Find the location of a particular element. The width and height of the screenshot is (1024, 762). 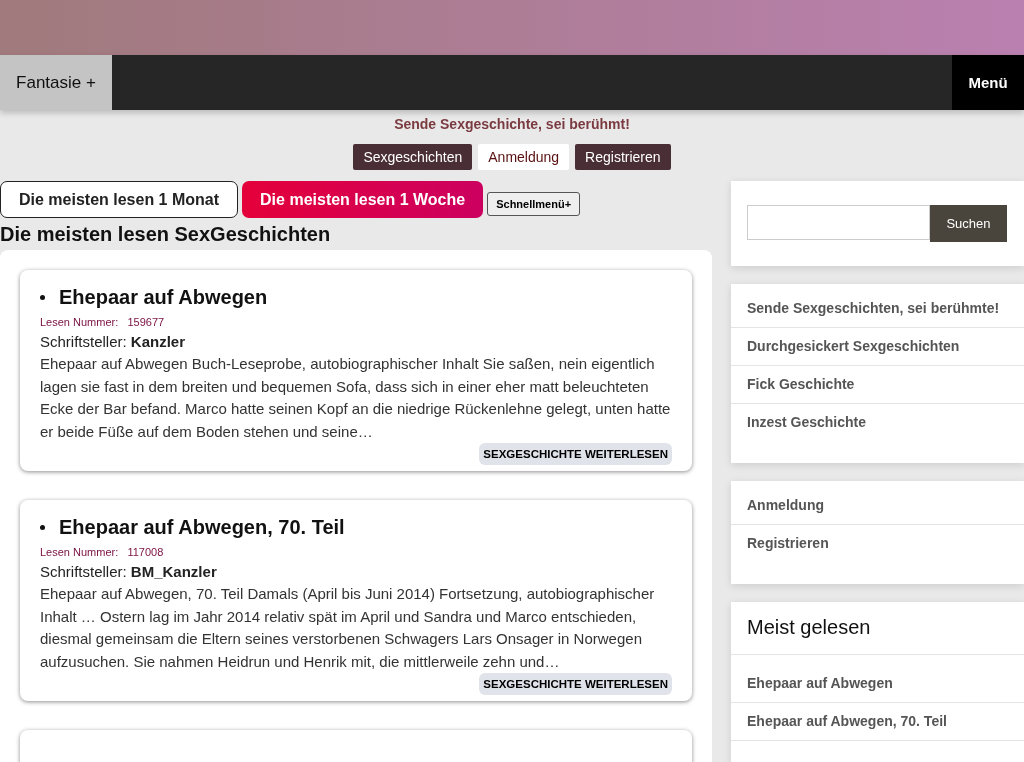

read-count: Lesen Nummer: 159677 is located at coordinates (103, 322).